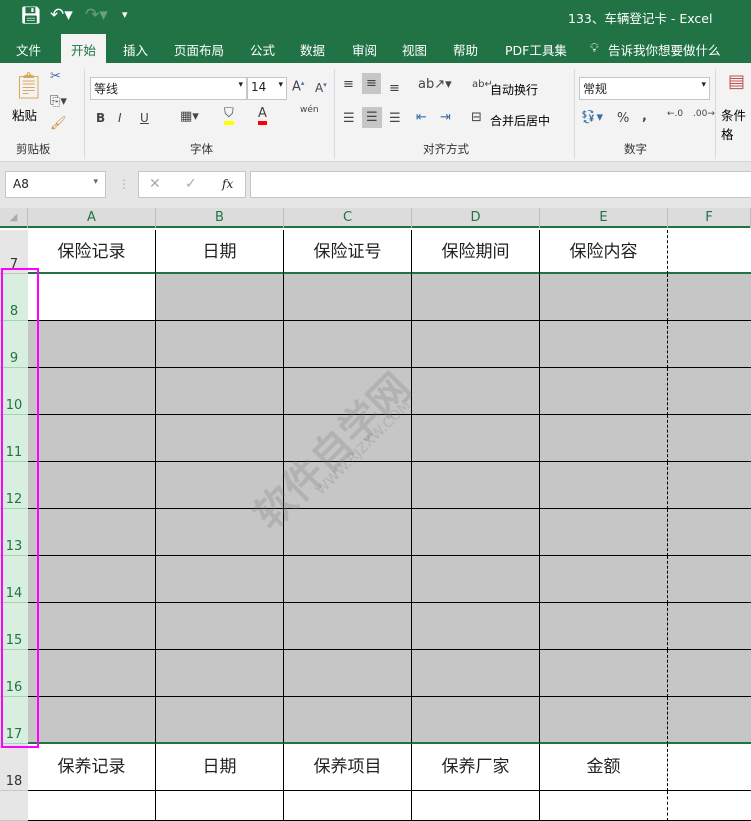 The height and width of the screenshot is (821, 751). What do you see at coordinates (704, 114) in the screenshot?
I see `decrease-decimal-icon: .00→` at bounding box center [704, 114].